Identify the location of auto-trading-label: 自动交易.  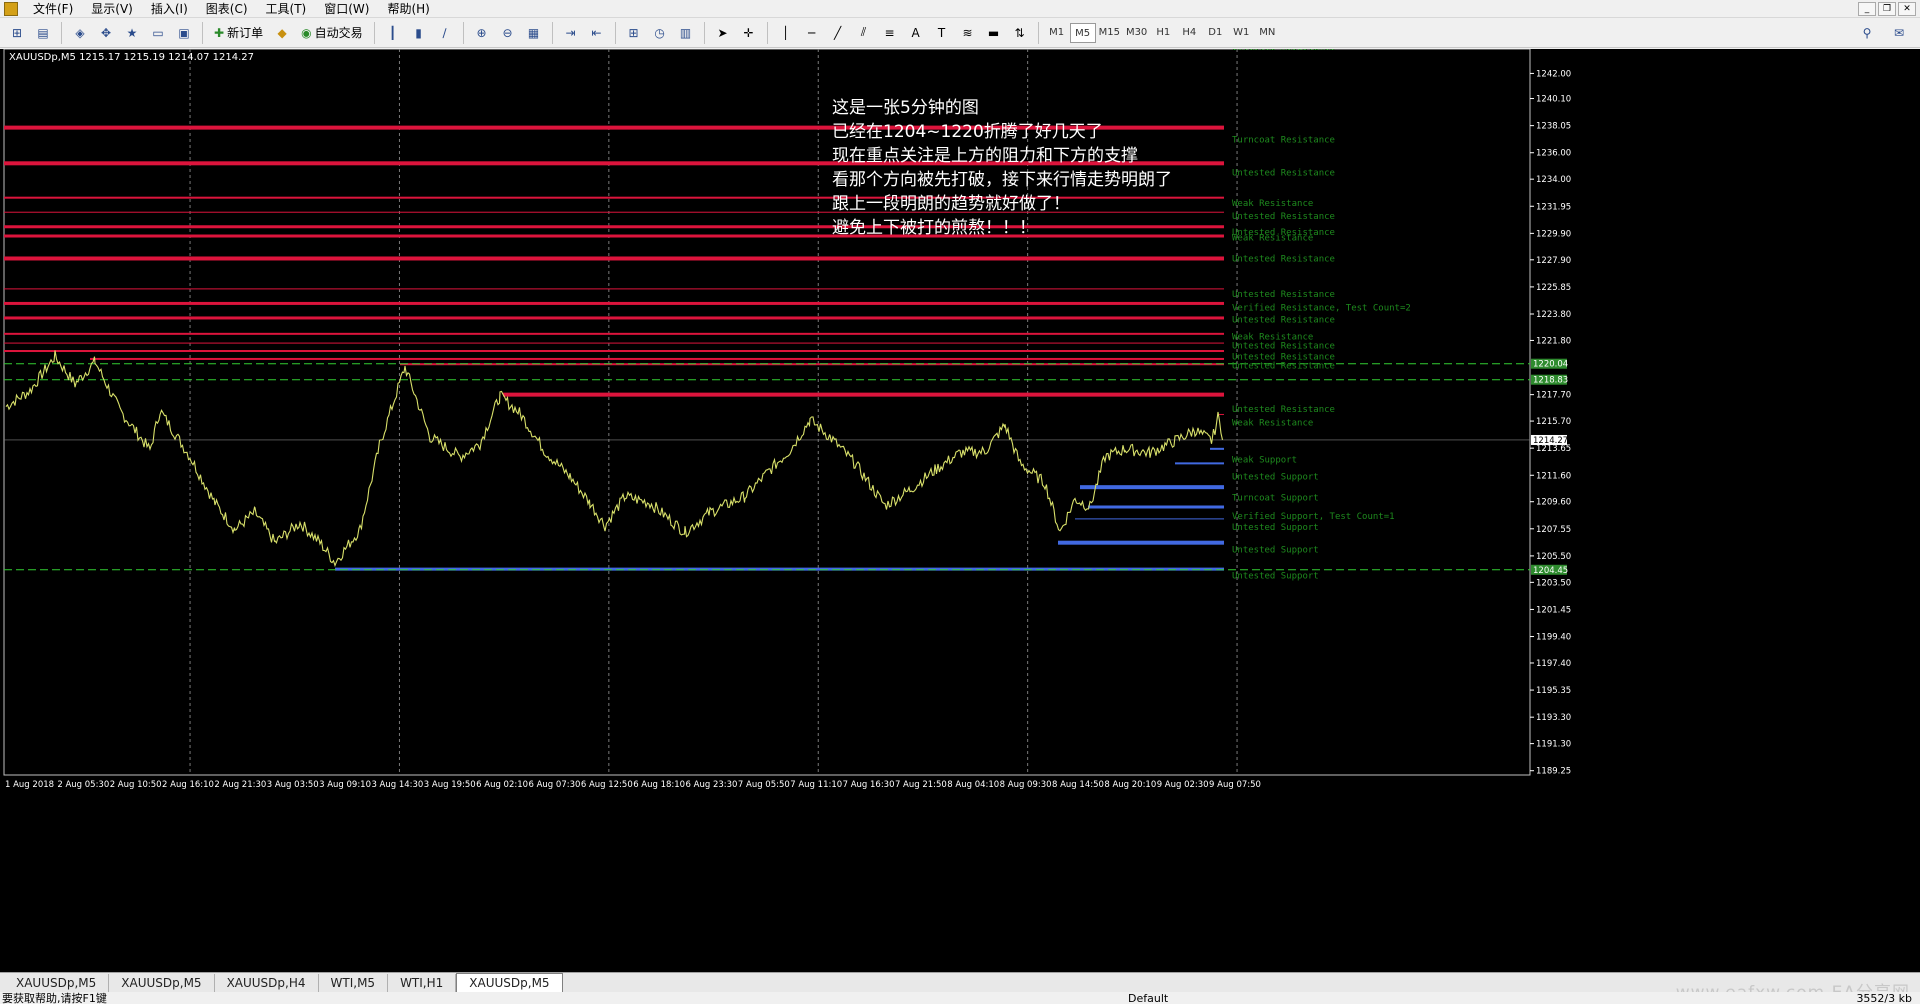
(338, 33).